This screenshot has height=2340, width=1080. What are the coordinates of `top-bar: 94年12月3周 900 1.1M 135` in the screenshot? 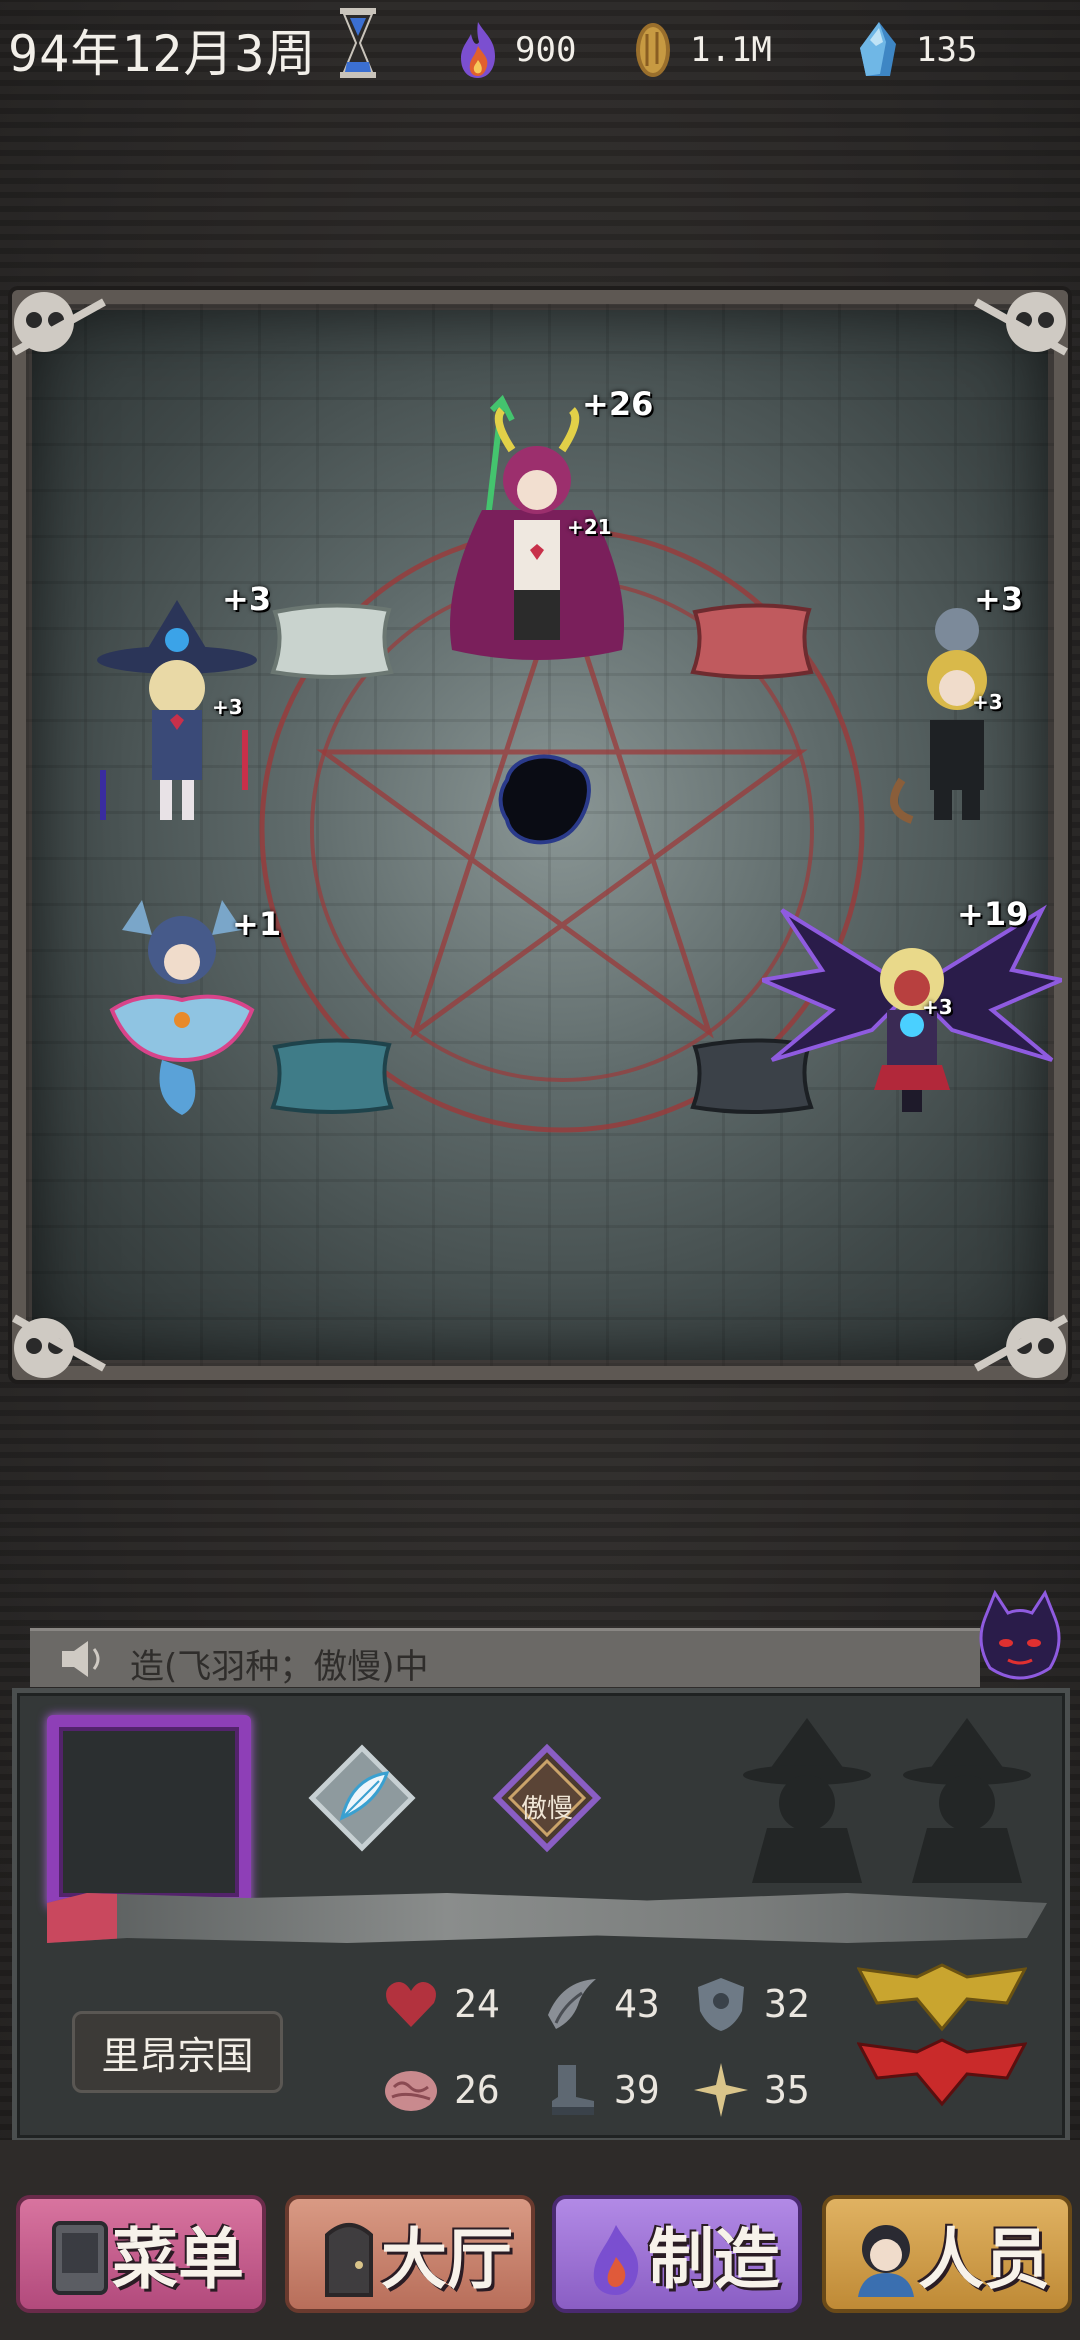 It's located at (540, 45).